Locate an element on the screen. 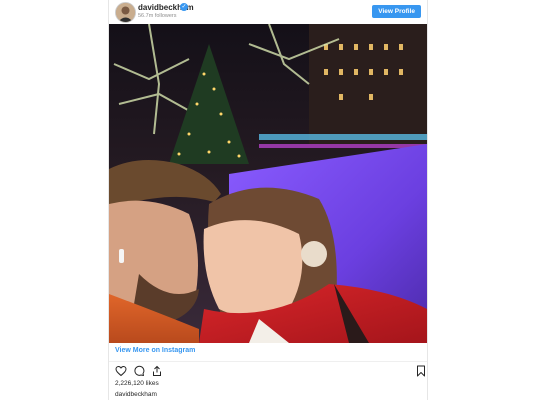 This screenshot has width=534, height=400. follower-count: 56.7m followers is located at coordinates (157, 16).